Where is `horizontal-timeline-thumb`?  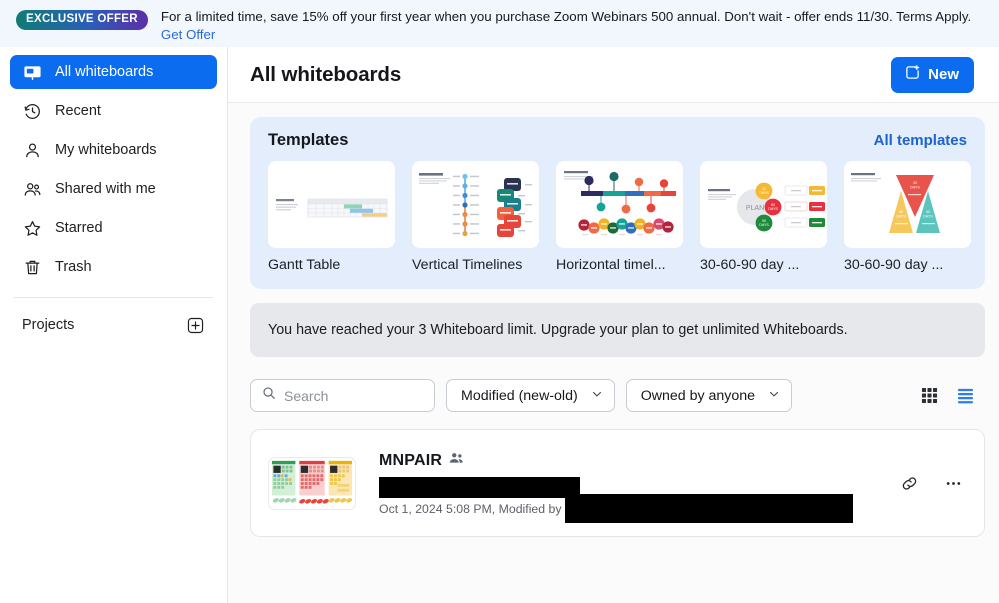 horizontal-timeline-thumb is located at coordinates (619, 204).